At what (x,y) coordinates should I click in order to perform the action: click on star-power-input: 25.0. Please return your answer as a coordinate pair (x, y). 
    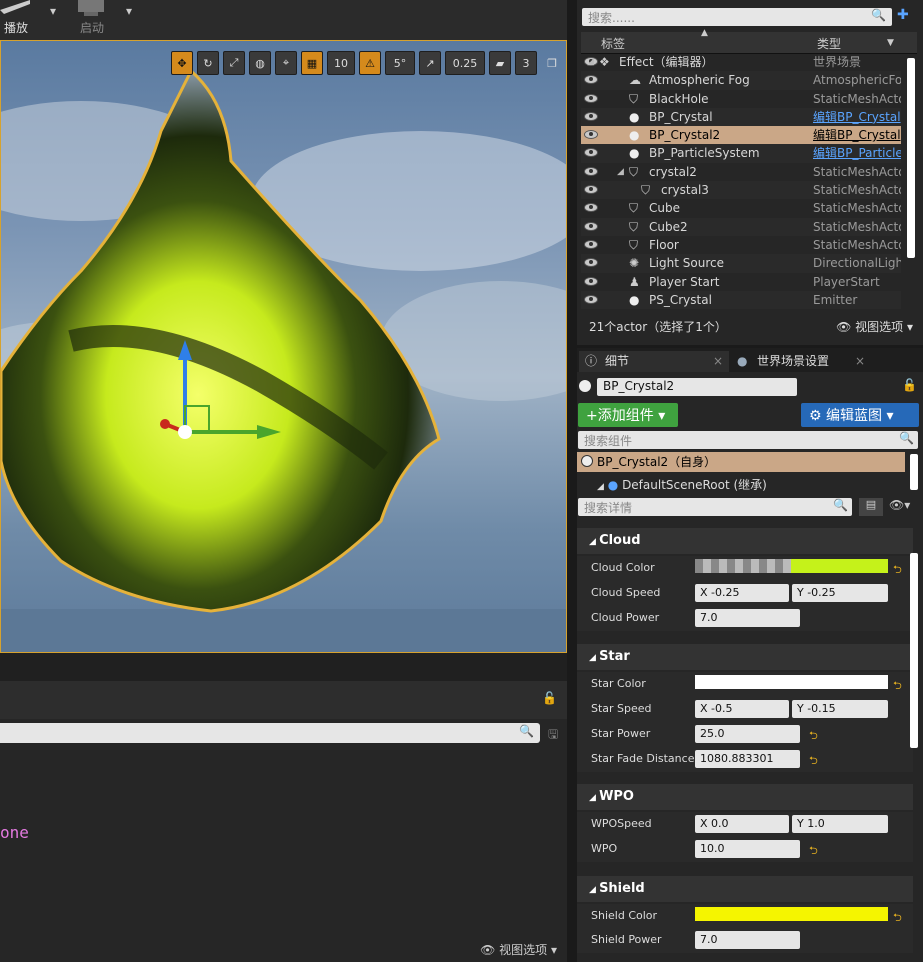
    Looking at the image, I should click on (747, 734).